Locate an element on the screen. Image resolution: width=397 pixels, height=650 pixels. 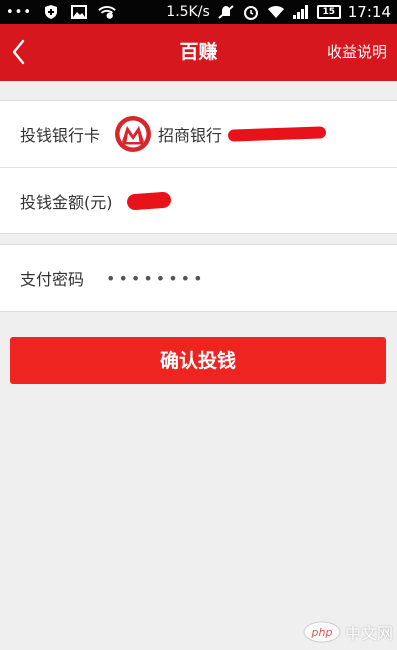
status-left: ••• is located at coordinates (61, 12).